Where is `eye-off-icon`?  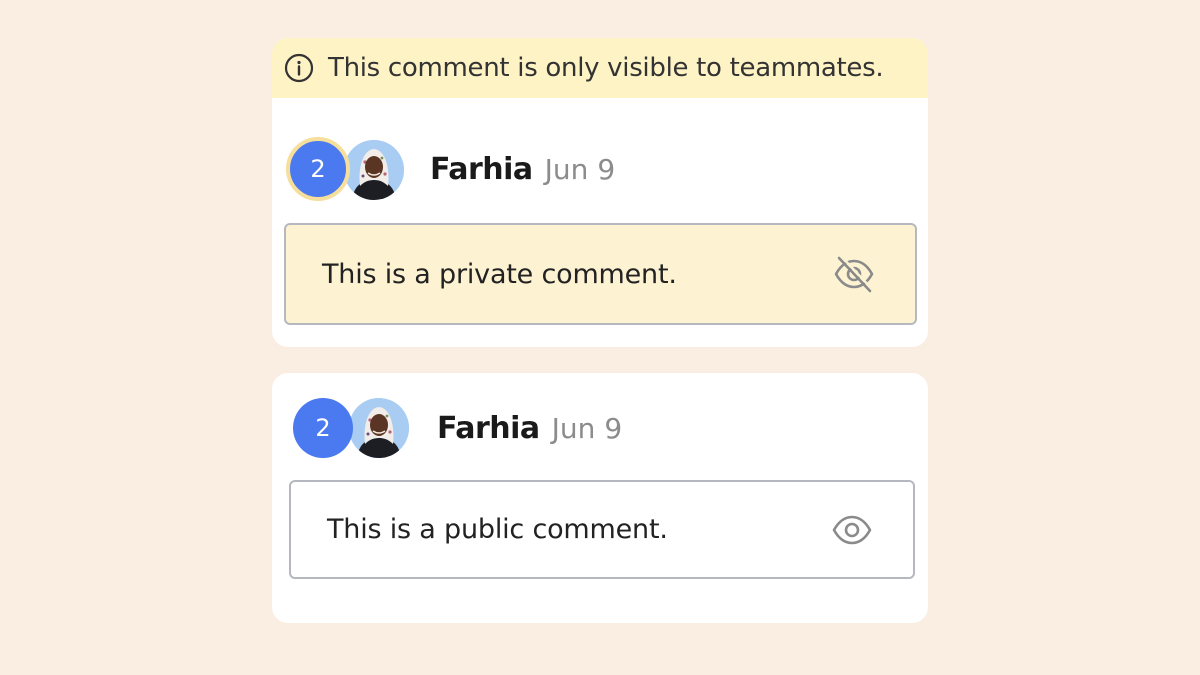 eye-off-icon is located at coordinates (854, 274).